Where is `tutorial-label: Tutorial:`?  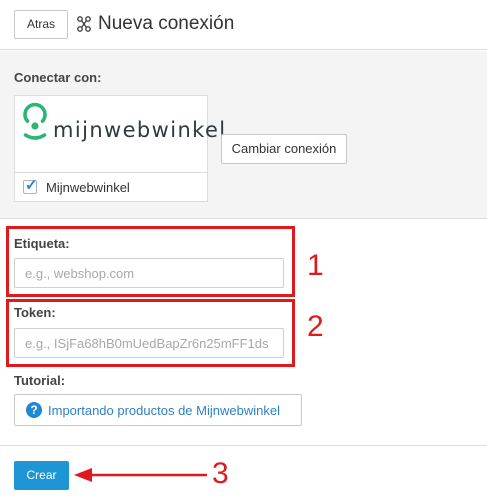
tutorial-label: Tutorial: is located at coordinates (40, 380).